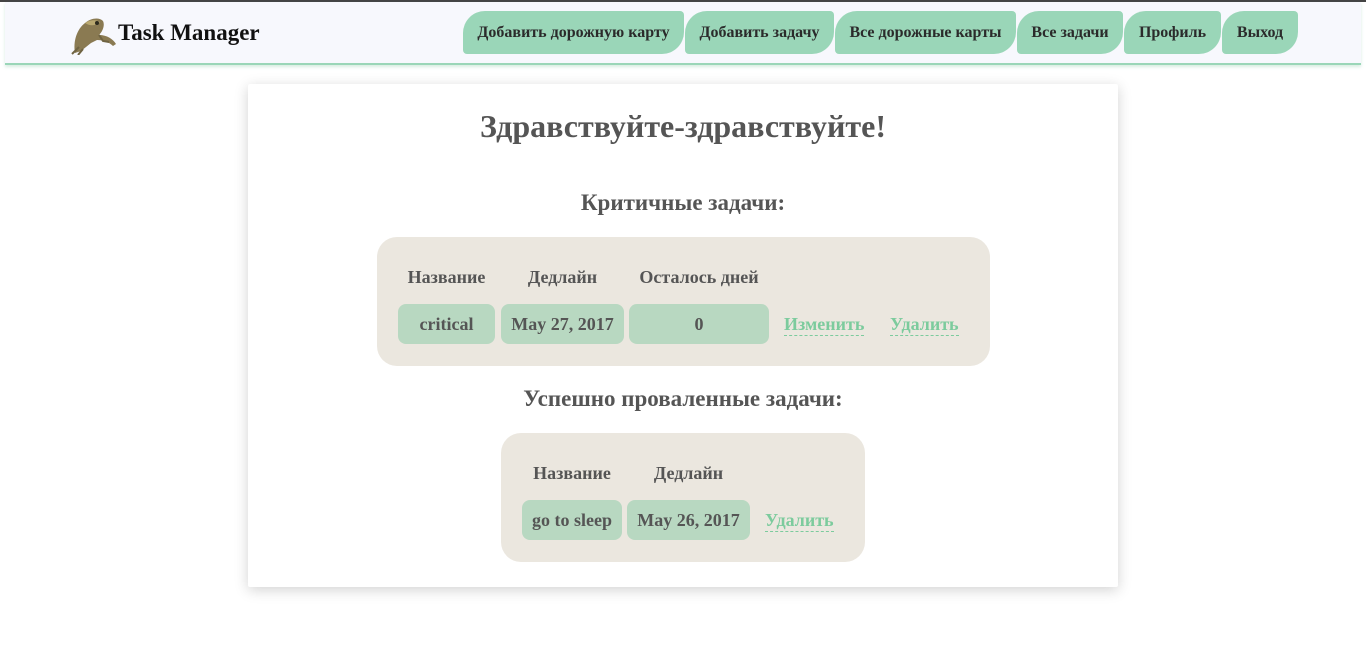 The height and width of the screenshot is (657, 1366). What do you see at coordinates (572, 520) in the screenshot?
I see `task-name-cell: go to sleep` at bounding box center [572, 520].